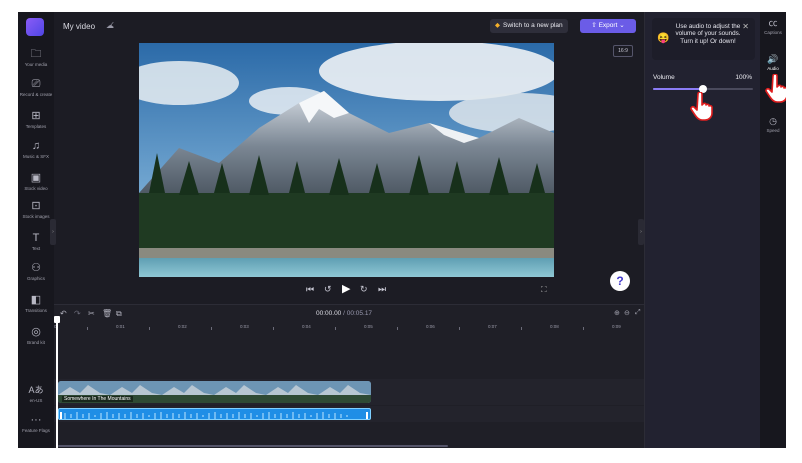 Image resolution: width=802 pixels, height=463 pixels. I want to click on graphics-icon: ⚇, so click(36, 268).